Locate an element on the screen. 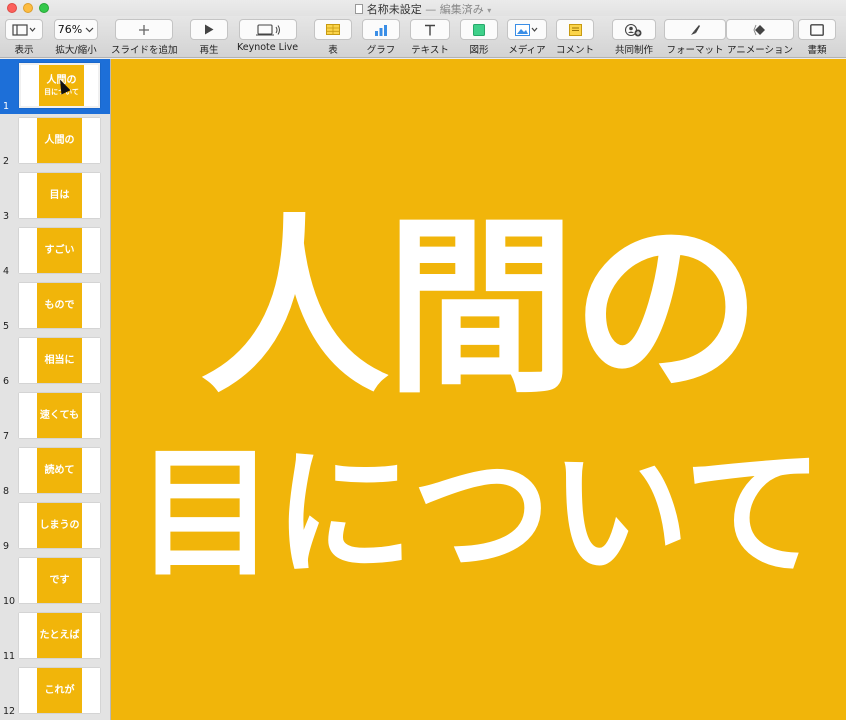 Image resolution: width=846 pixels, height=720 pixels. text-icon is located at coordinates (430, 29).